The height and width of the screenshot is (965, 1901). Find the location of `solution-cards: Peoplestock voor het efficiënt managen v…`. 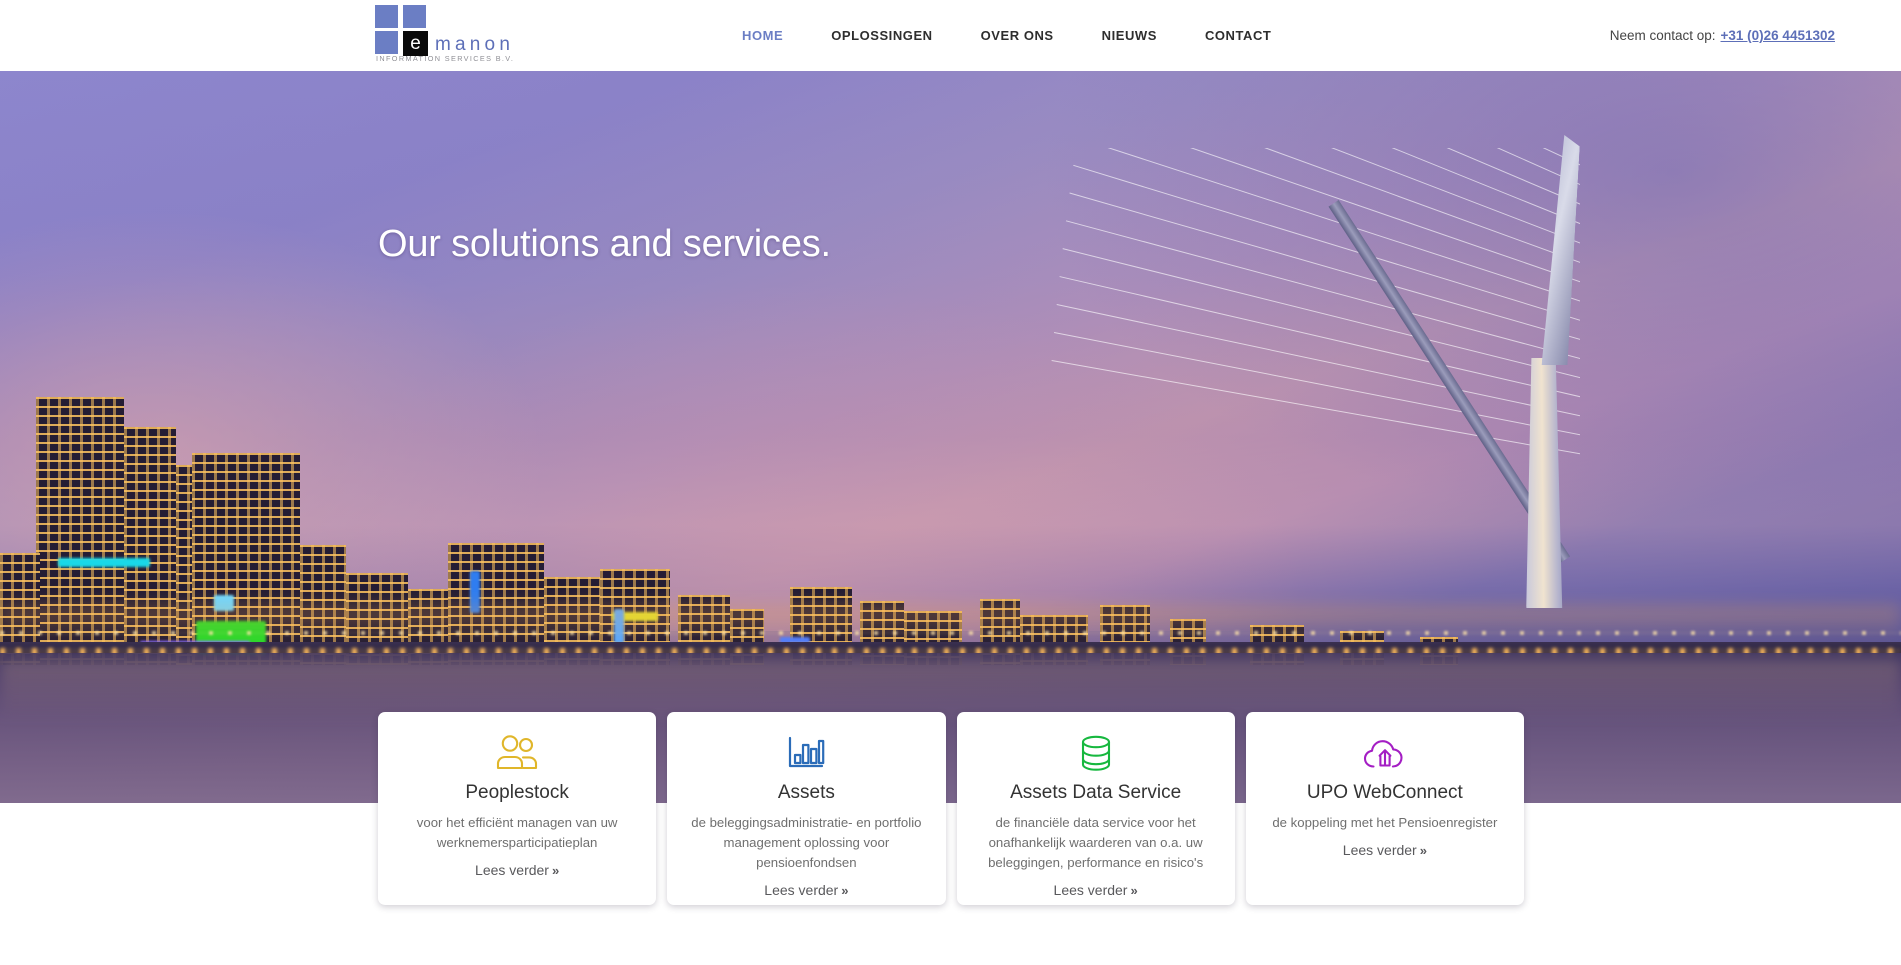

solution-cards: Peoplestock voor het efficiënt managen v… is located at coordinates (951, 808).